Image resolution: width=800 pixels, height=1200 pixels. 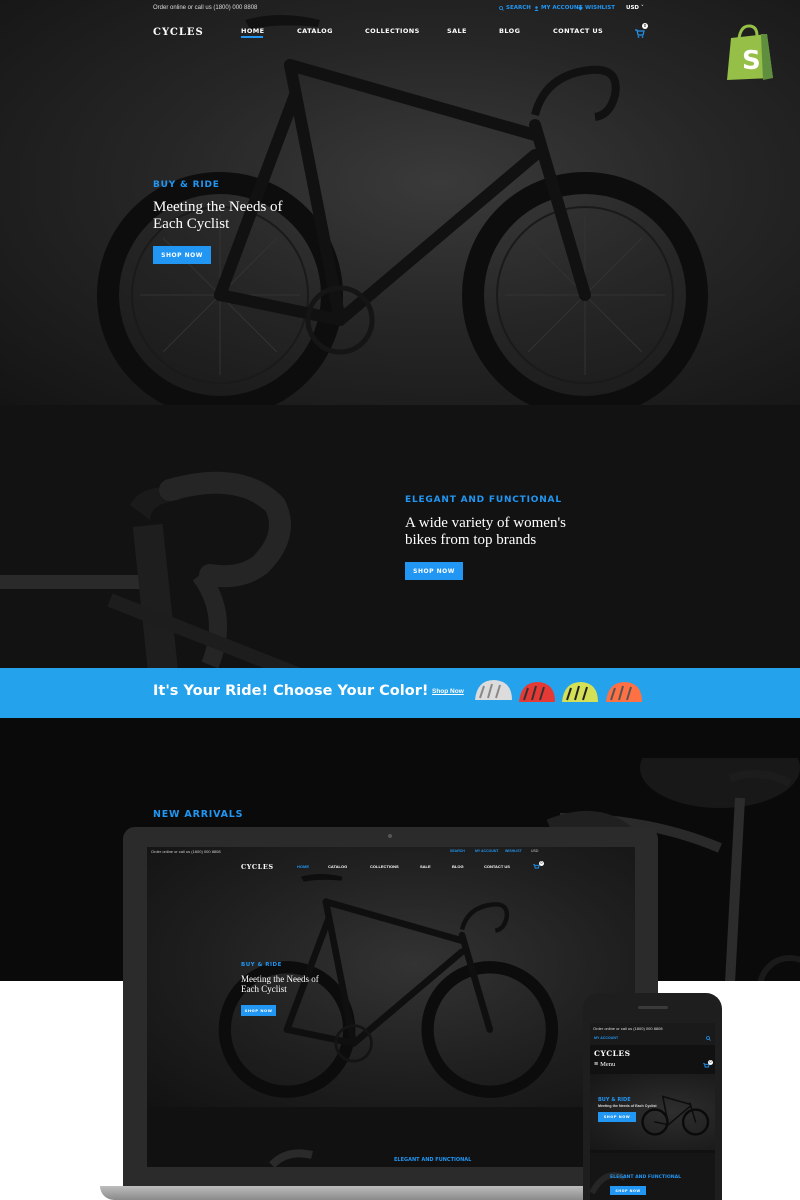 What do you see at coordinates (642, 8) in the screenshot?
I see `chevron-down-icon: ˅` at bounding box center [642, 8].